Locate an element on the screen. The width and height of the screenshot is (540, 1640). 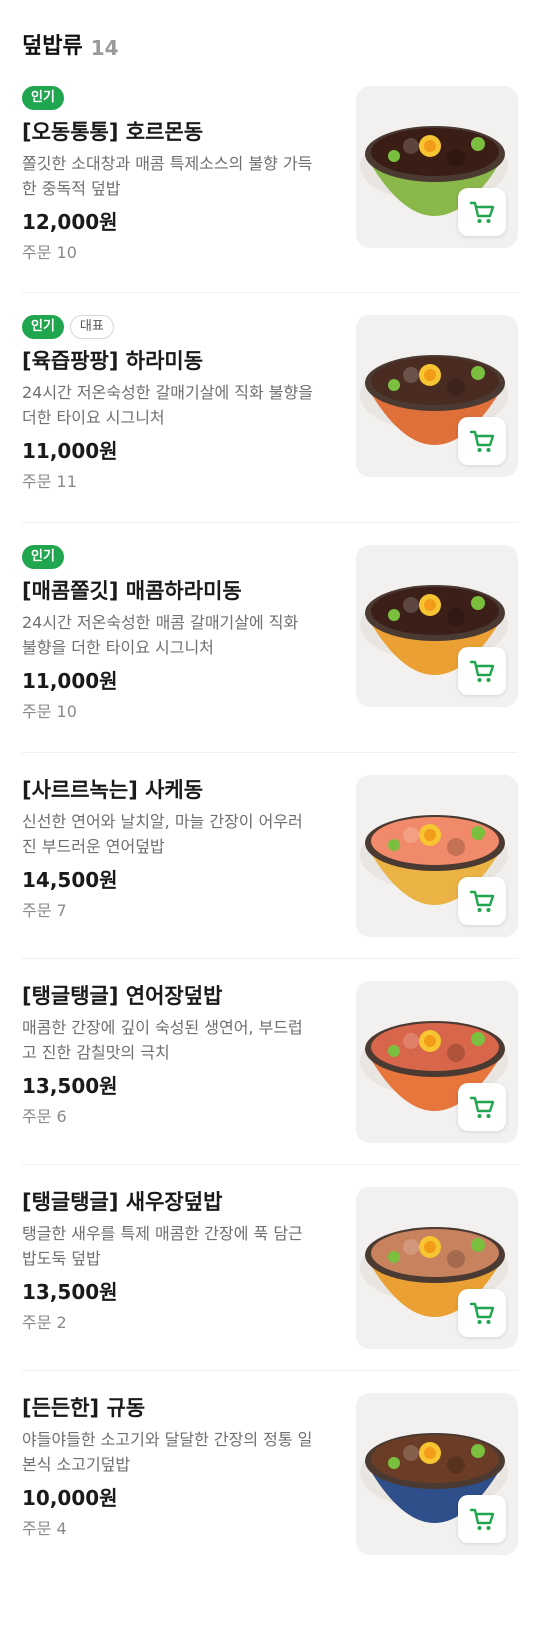
menu-item-order-count: 주문 6 is located at coordinates (44, 1116).